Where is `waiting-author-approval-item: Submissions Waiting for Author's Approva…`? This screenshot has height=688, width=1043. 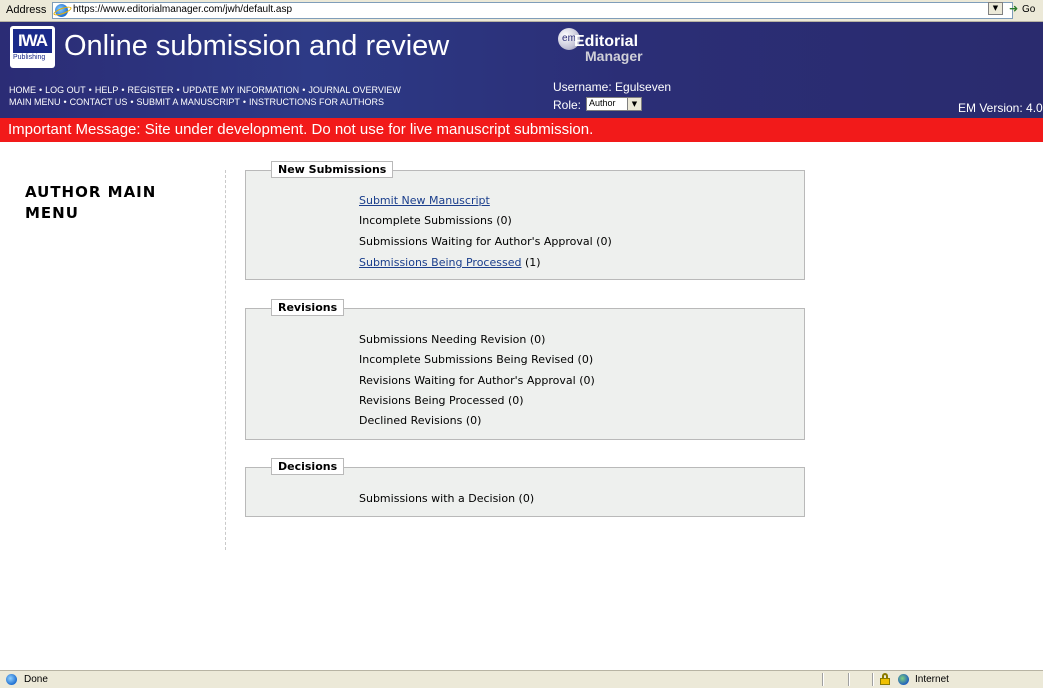
waiting-author-approval-item: Submissions Waiting for Author's Approva… is located at coordinates (485, 241).